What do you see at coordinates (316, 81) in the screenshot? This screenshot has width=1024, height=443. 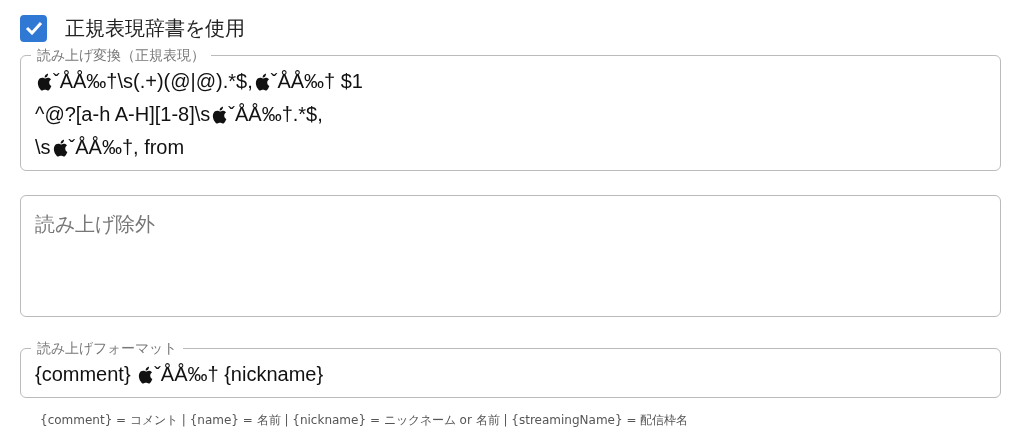 I see `field-value-text: ˇÅÅ‰† $1` at bounding box center [316, 81].